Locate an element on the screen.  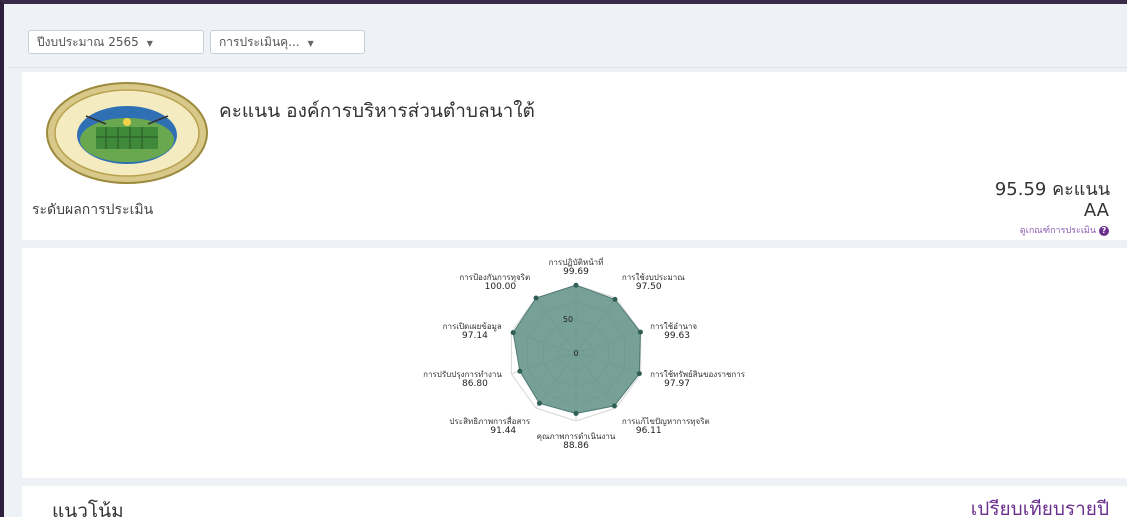
fiscal-year-value: ปีงบประมาณ 2565 is located at coordinates (88, 42).